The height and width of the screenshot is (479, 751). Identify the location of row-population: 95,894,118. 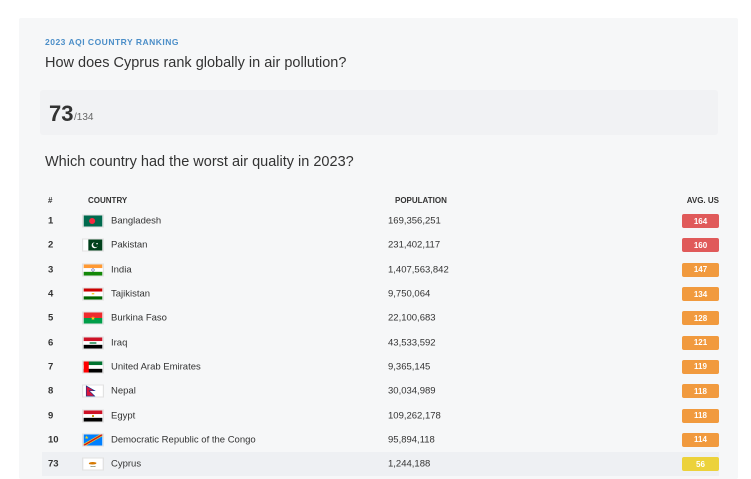
(411, 440).